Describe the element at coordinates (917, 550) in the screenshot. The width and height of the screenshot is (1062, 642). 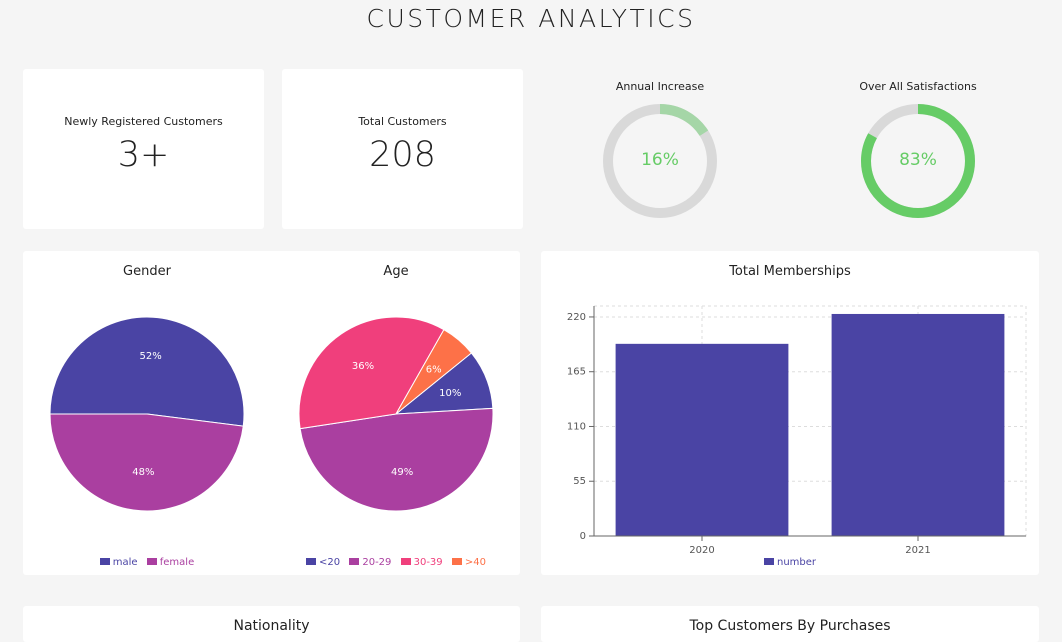
I see `x-tick-label-2021: 2021` at that location.